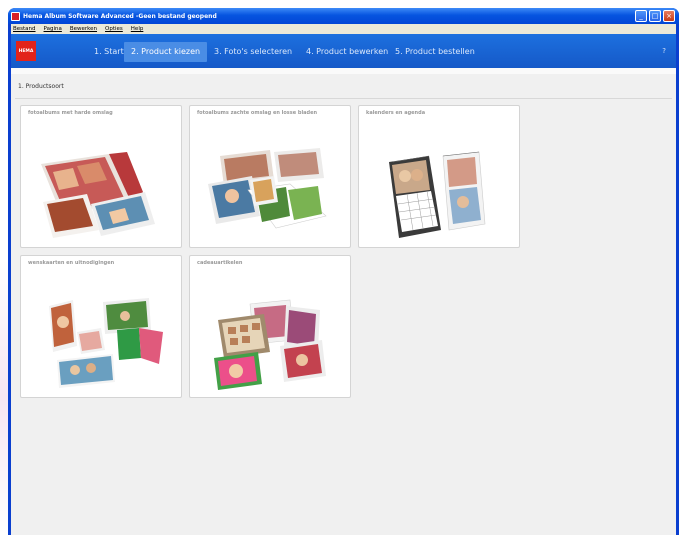  What do you see at coordinates (347, 52) in the screenshot?
I see `step-product-bewerken: 4. Product bewerken` at bounding box center [347, 52].